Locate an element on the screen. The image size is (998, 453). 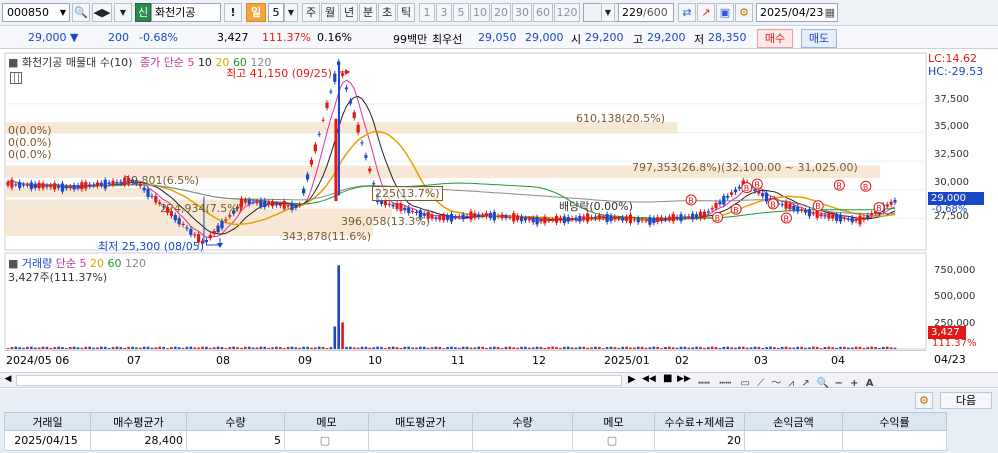
save-icon: ▣ is located at coordinates (725, 12).